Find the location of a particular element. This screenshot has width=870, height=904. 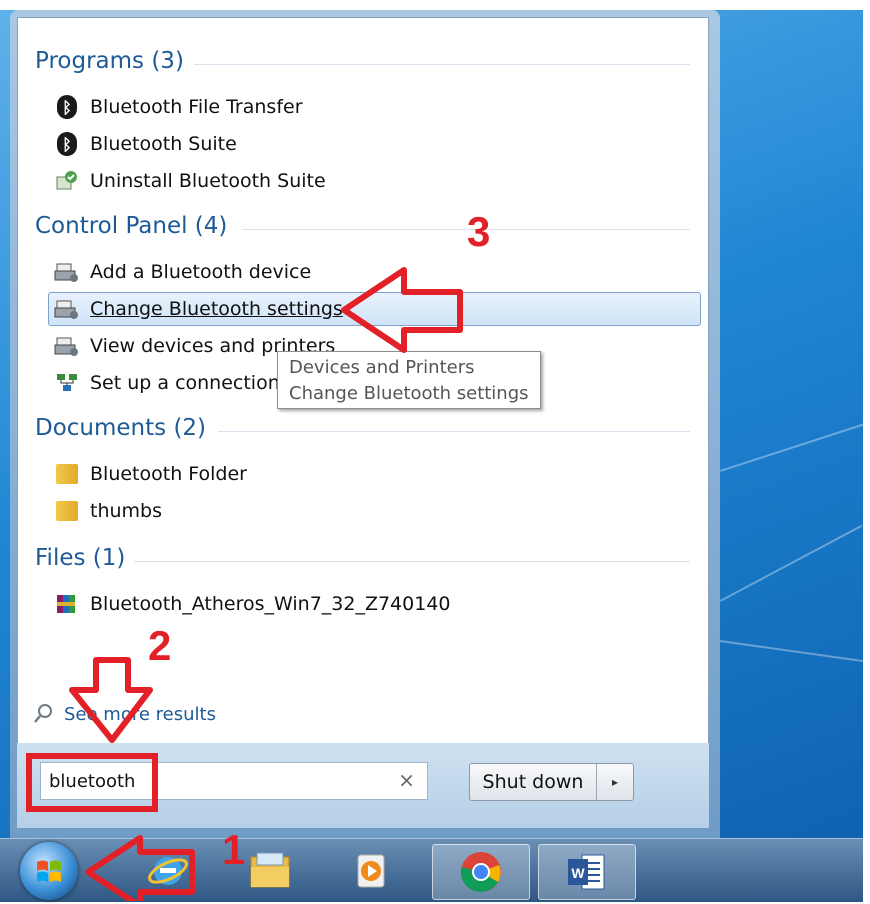

step-number-2: 2 is located at coordinates (160, 645).